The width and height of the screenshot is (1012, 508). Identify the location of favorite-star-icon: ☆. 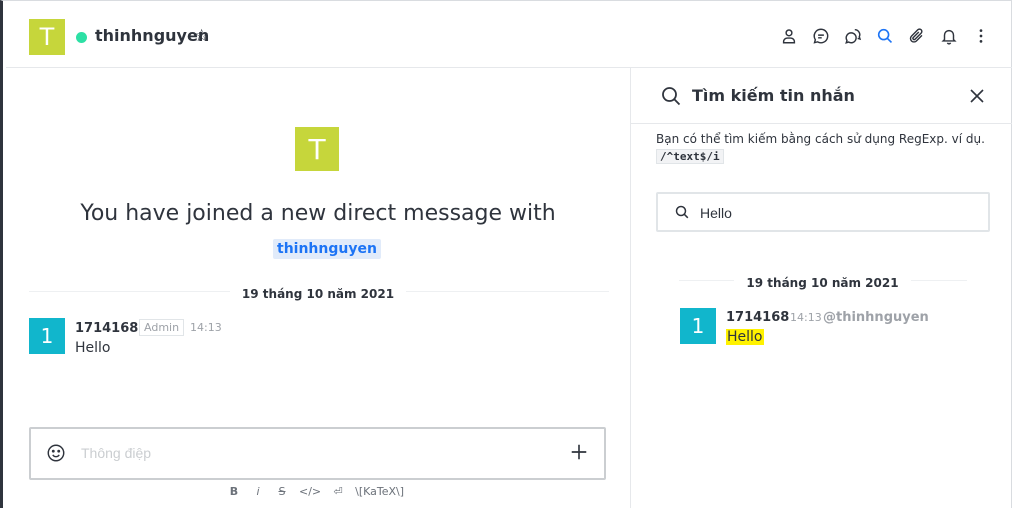
(201, 36).